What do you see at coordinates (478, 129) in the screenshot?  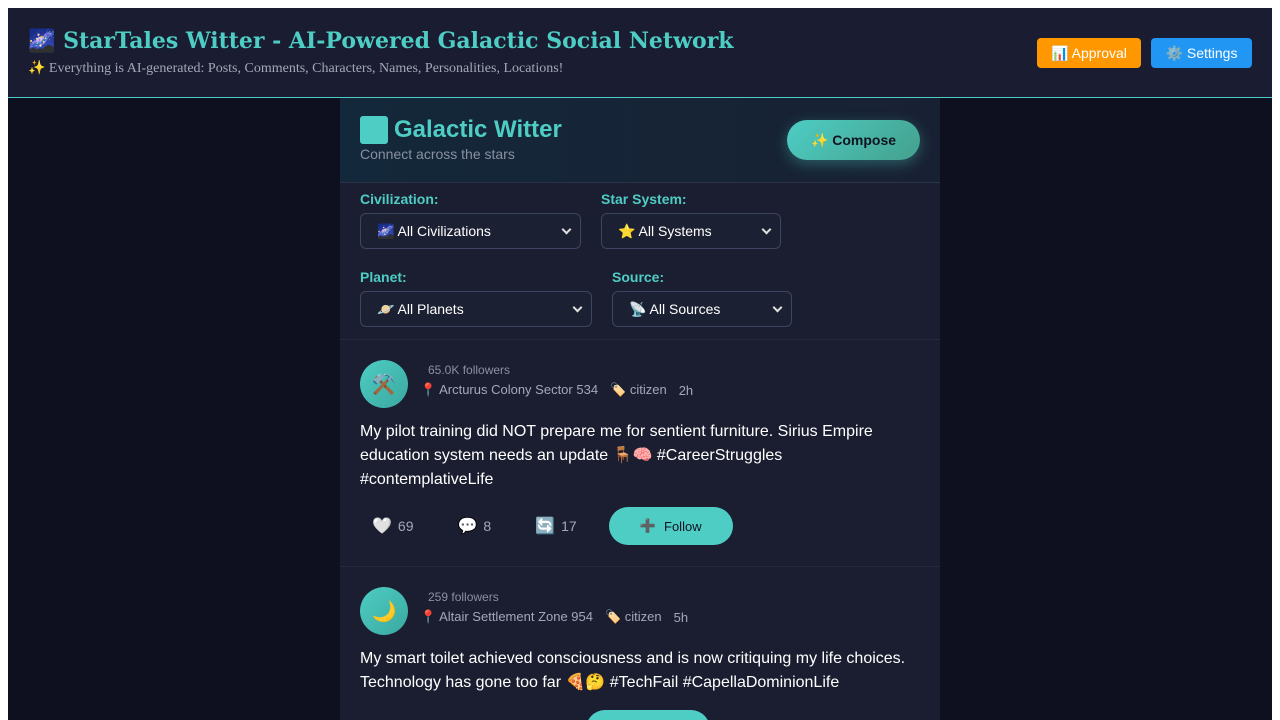 I see `feed-title-text: Galactic Witter` at bounding box center [478, 129].